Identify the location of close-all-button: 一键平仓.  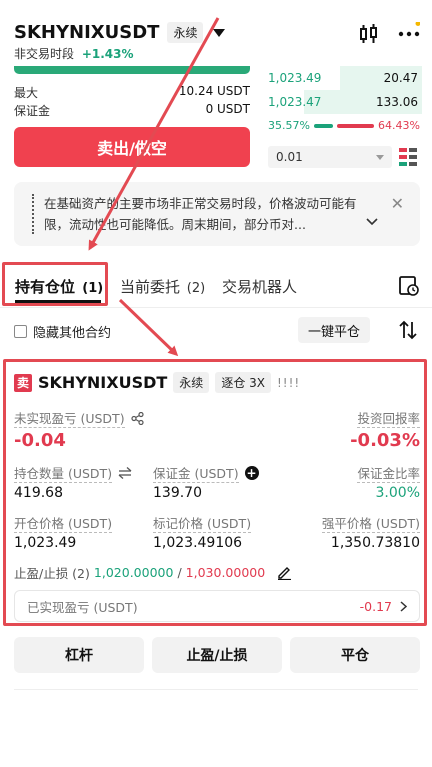
(334, 330).